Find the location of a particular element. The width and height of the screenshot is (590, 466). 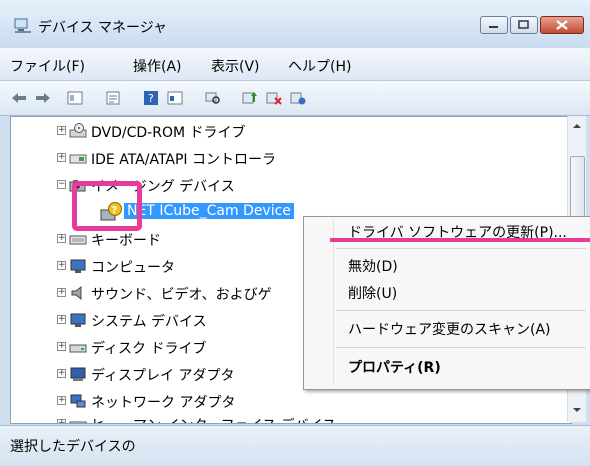

device-manager-icon is located at coordinates (22, 25).